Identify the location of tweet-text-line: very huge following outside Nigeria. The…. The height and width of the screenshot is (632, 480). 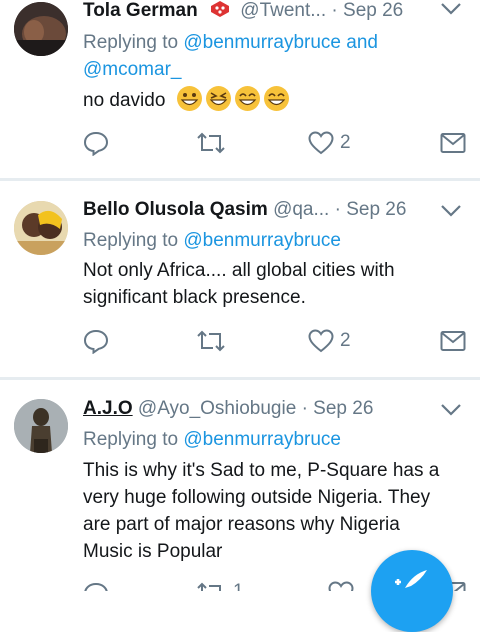
(257, 497).